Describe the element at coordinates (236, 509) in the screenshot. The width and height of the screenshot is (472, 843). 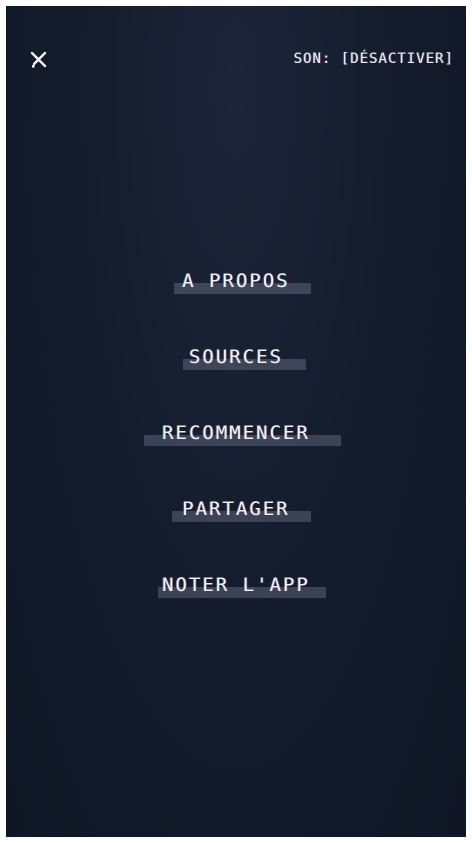
I see `menu-item-label: PARTAGER` at that location.